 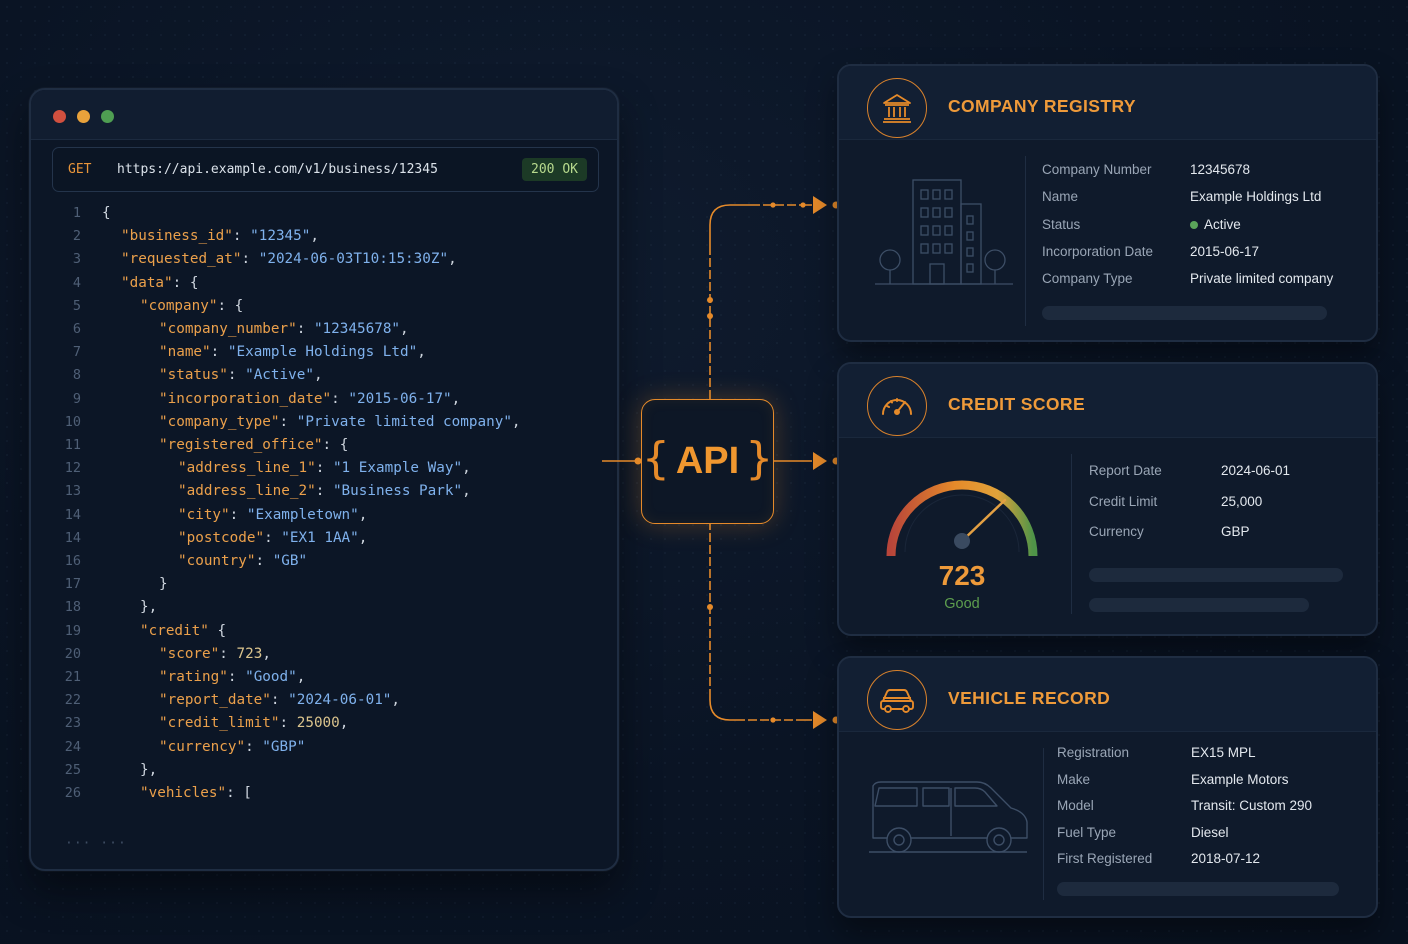 I want to click on field-value: 12345678, so click(x=1220, y=169).